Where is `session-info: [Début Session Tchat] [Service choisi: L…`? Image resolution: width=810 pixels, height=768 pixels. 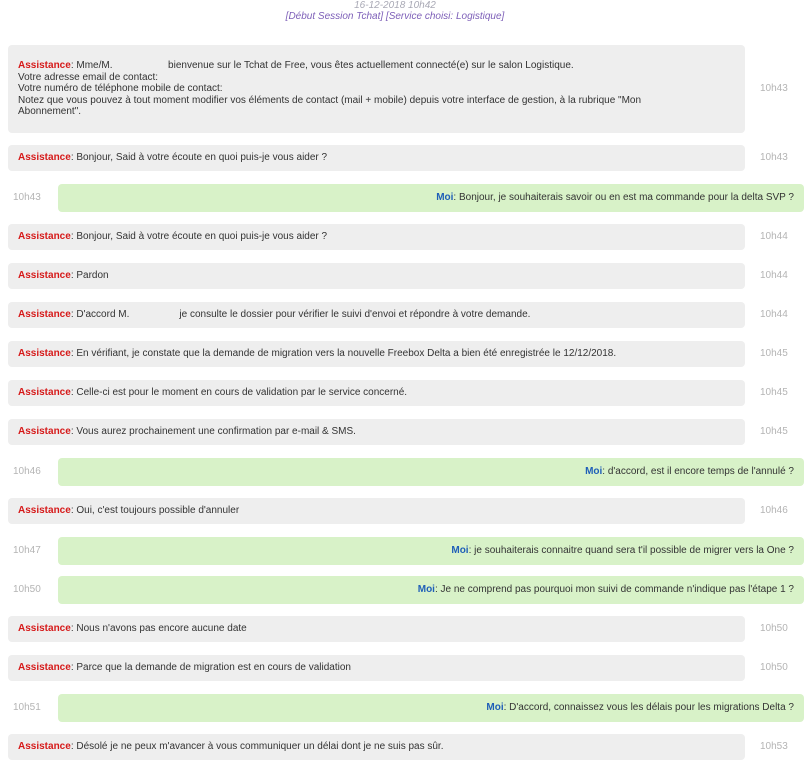
session-info: [Début Session Tchat] [Service choisi: L… is located at coordinates (395, 16).